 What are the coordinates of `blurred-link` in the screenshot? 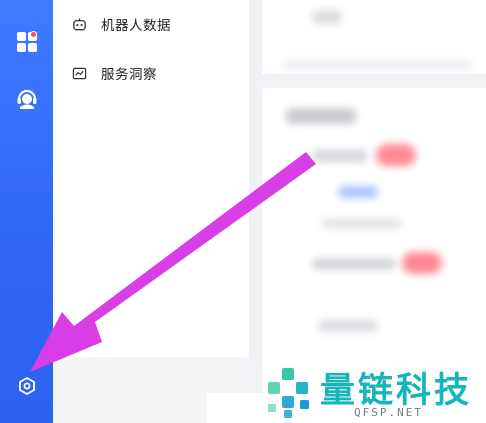 It's located at (358, 192).